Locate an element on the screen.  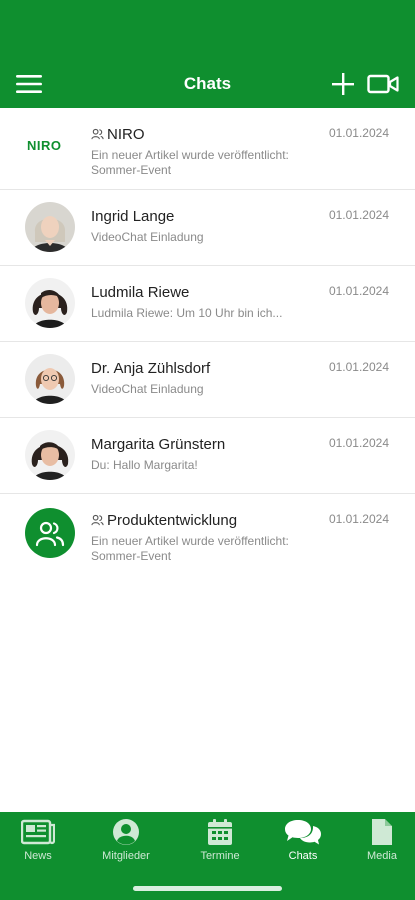
person-circle-icon is located at coordinates (126, 832).